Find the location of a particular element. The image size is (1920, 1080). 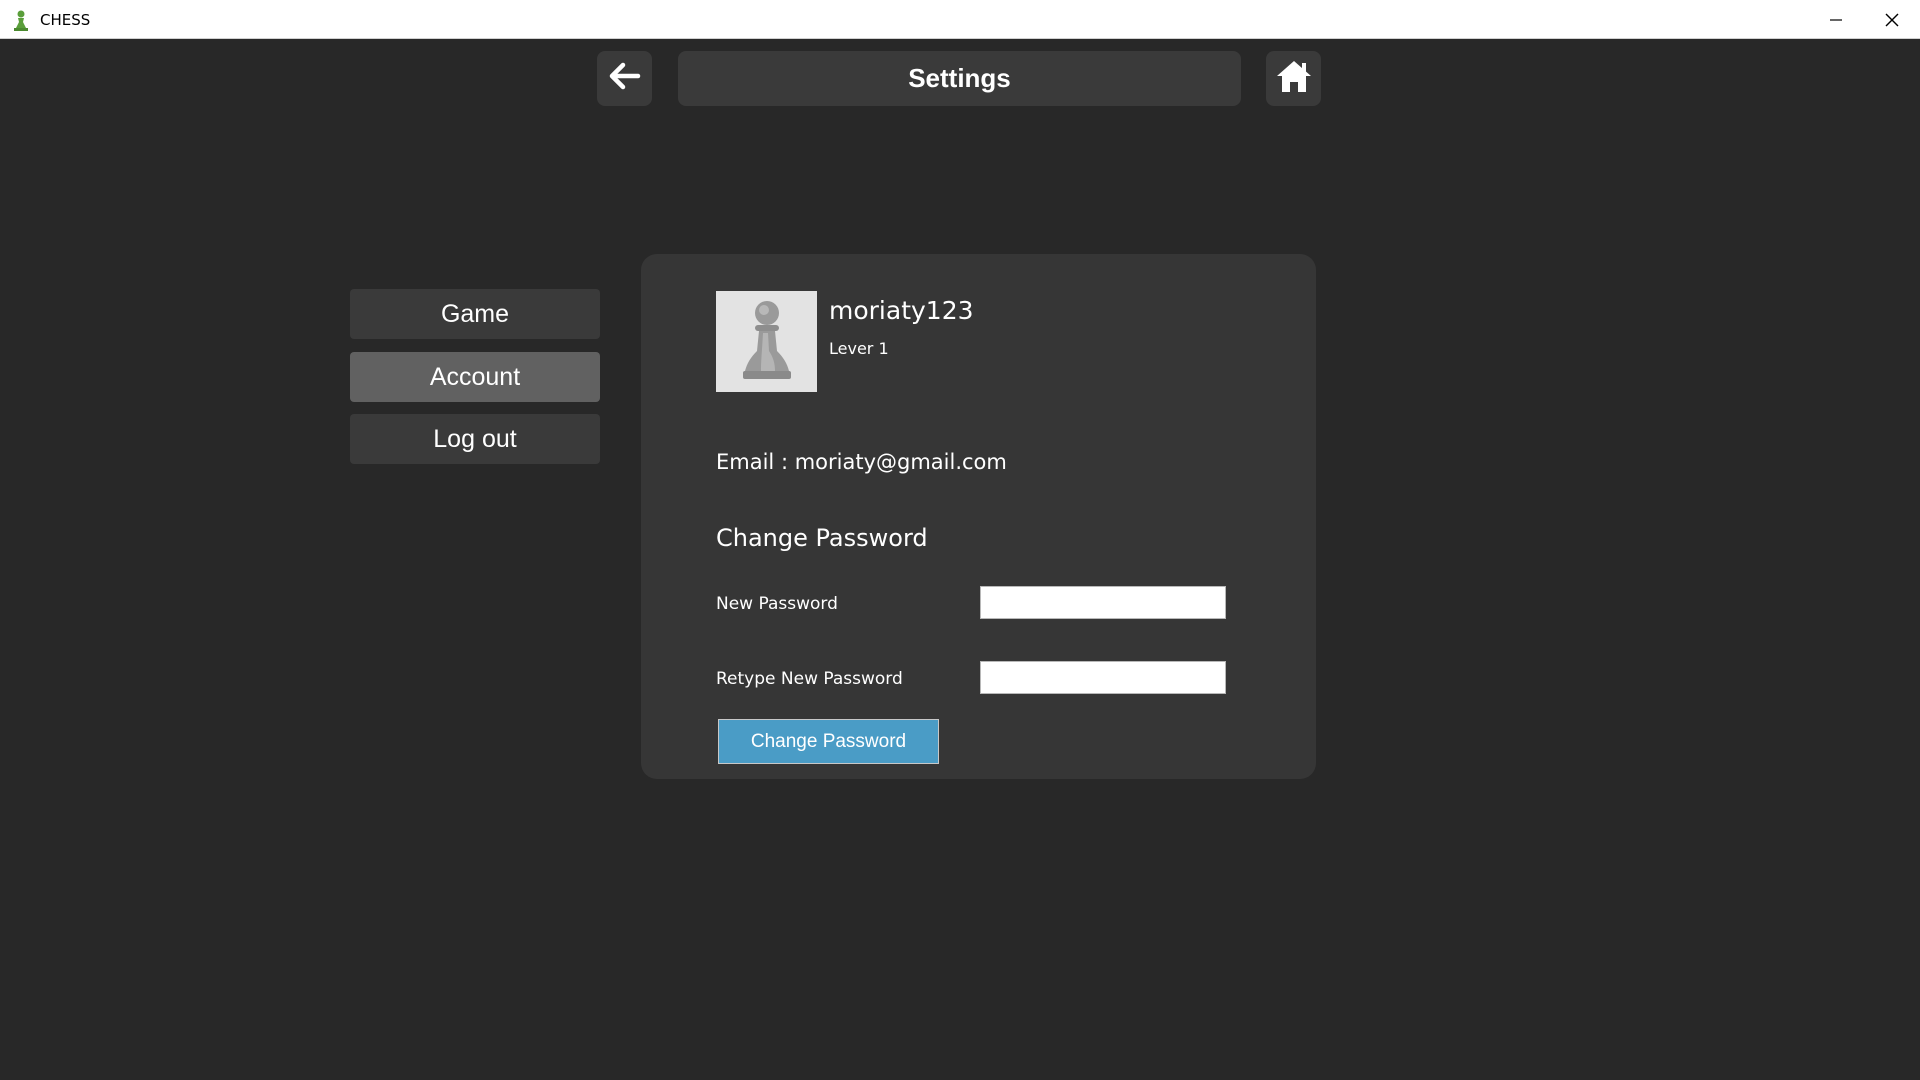

username: moriaty123 is located at coordinates (901, 310).